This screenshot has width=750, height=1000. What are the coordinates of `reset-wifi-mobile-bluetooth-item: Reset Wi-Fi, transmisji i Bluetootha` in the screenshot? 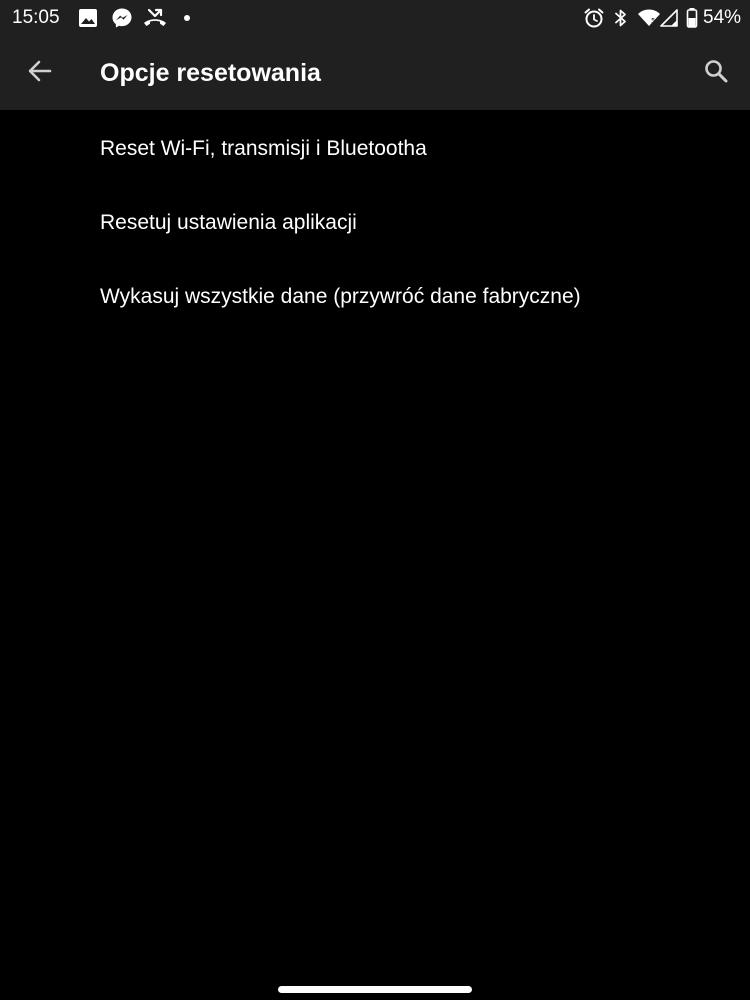 It's located at (375, 149).